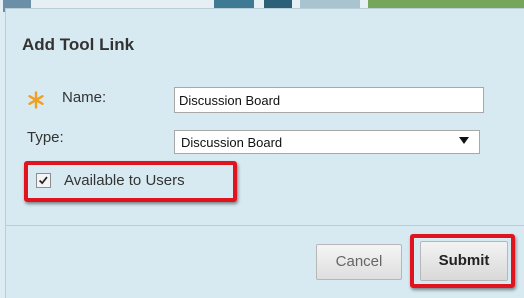  Describe the element at coordinates (124, 180) in the screenshot. I see `available-to-users-label: Available to Users` at that location.